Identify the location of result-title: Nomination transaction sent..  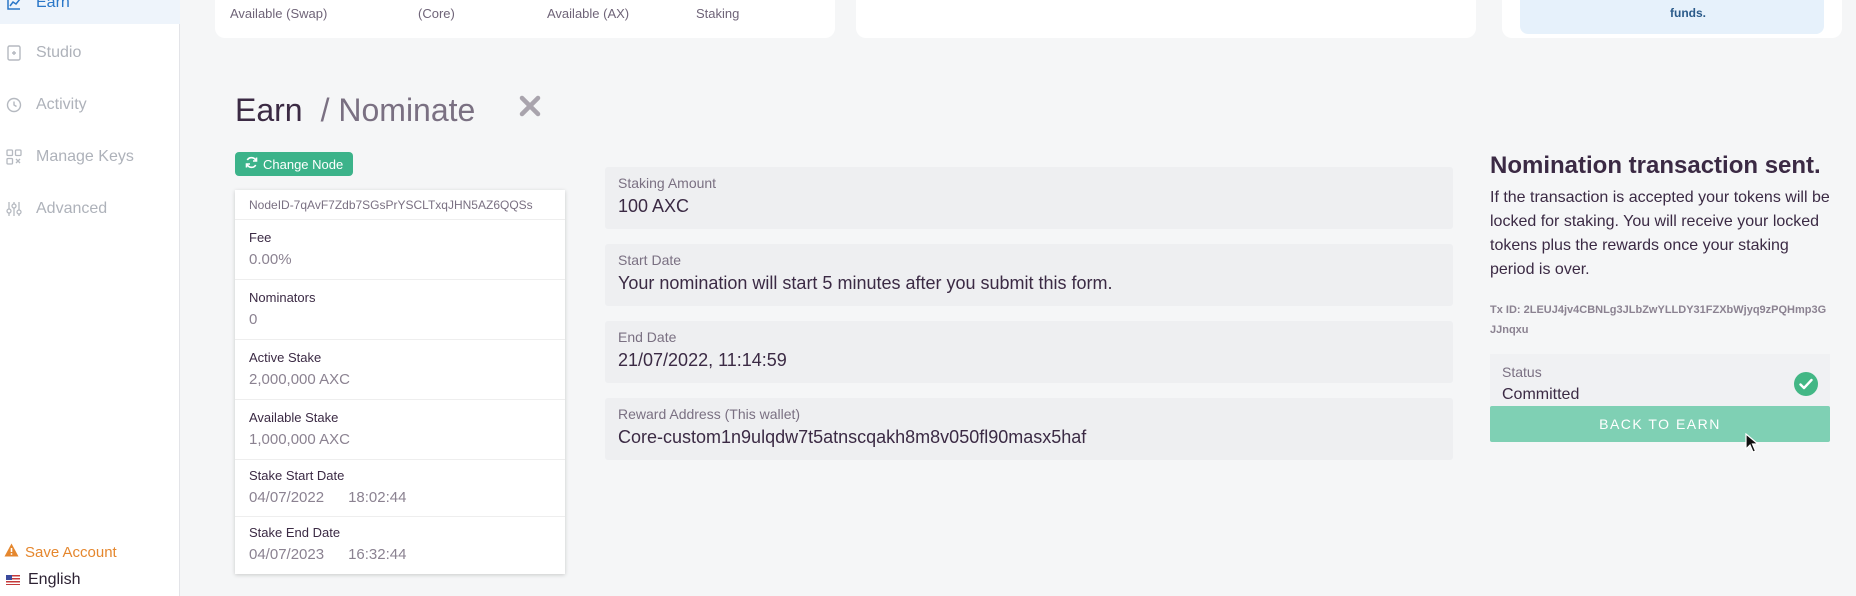
(1655, 165).